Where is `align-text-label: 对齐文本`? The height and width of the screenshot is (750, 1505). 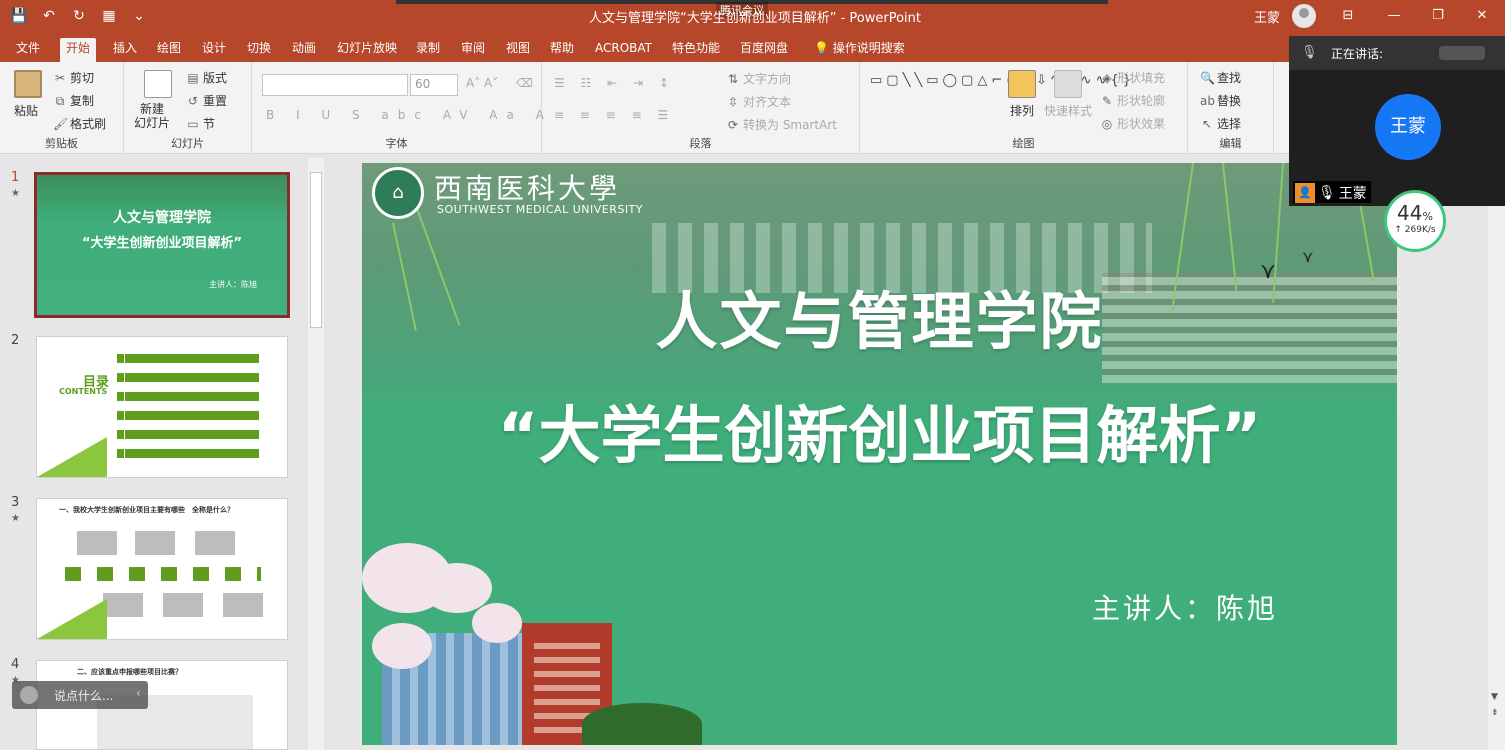
align-text-label: 对齐文本 is located at coordinates (767, 102).